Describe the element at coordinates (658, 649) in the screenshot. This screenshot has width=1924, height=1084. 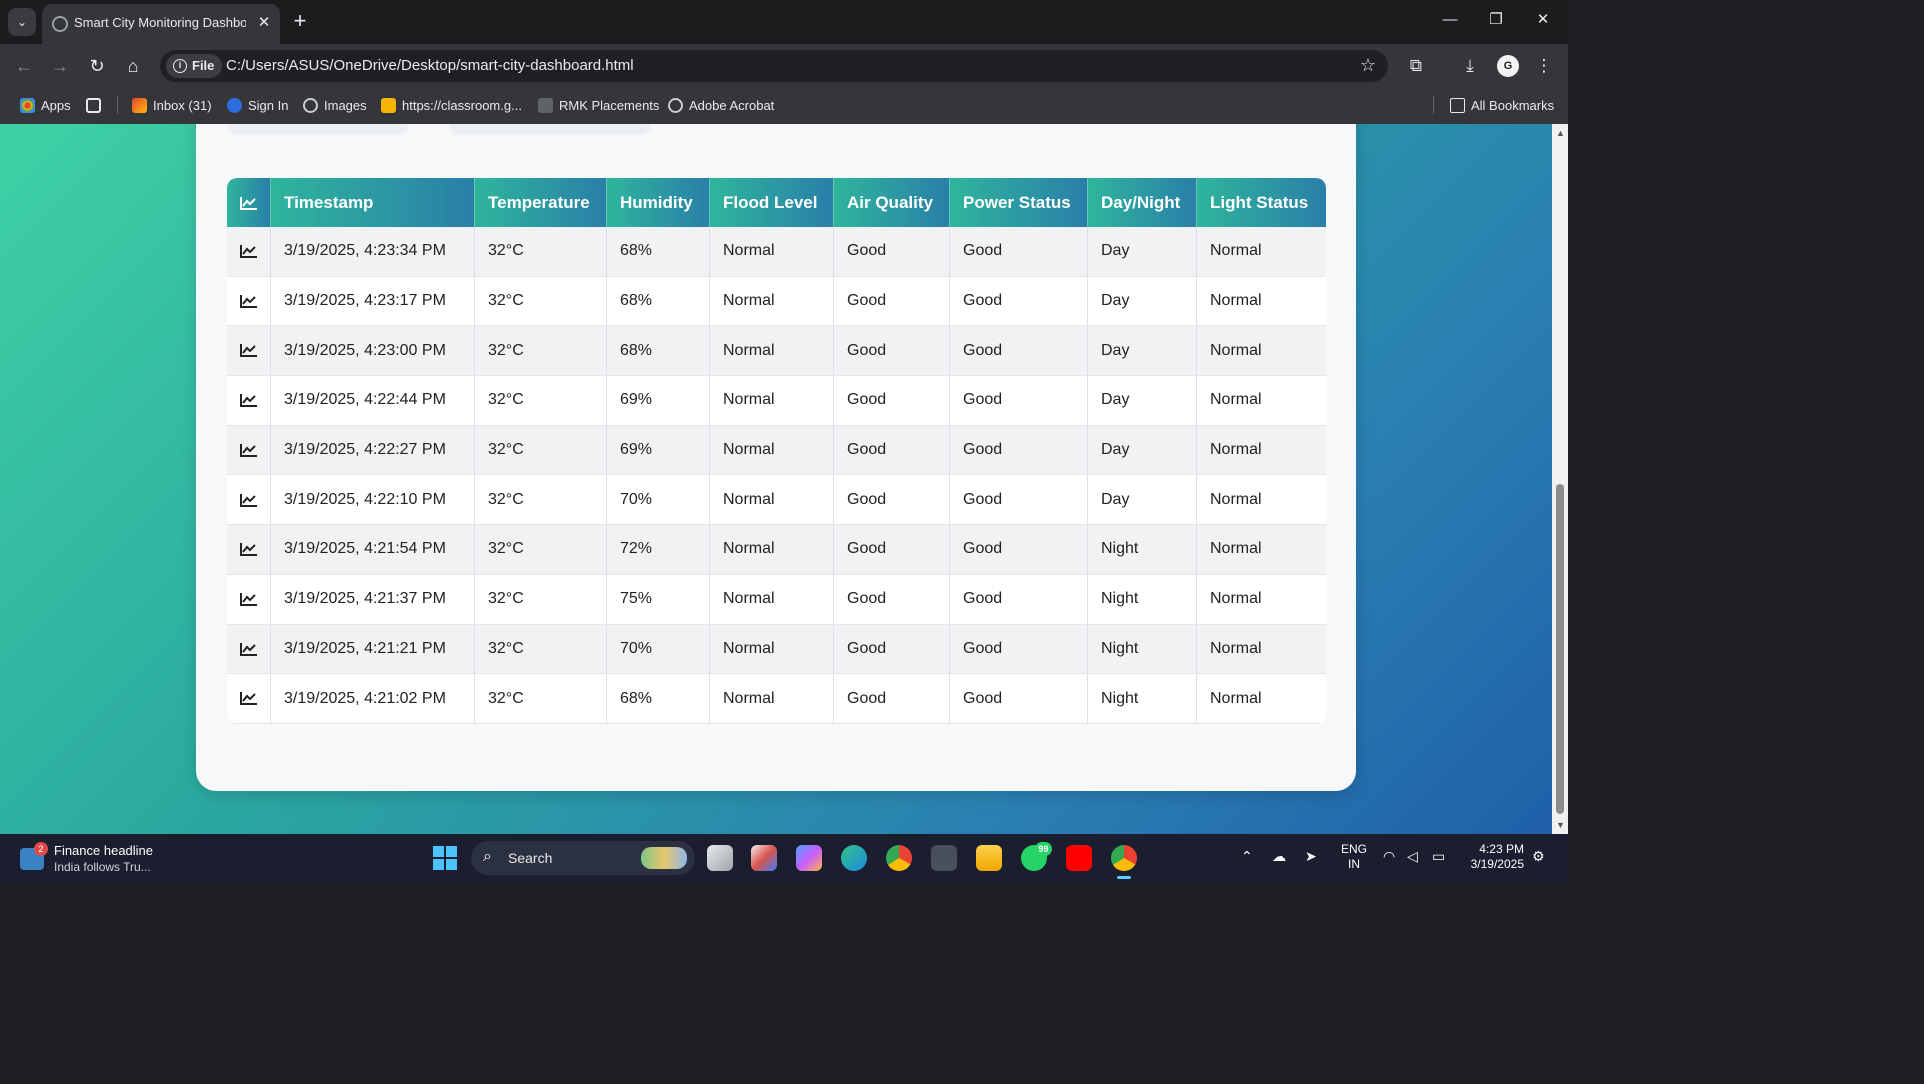
I see `cell-humidity: 70%` at that location.